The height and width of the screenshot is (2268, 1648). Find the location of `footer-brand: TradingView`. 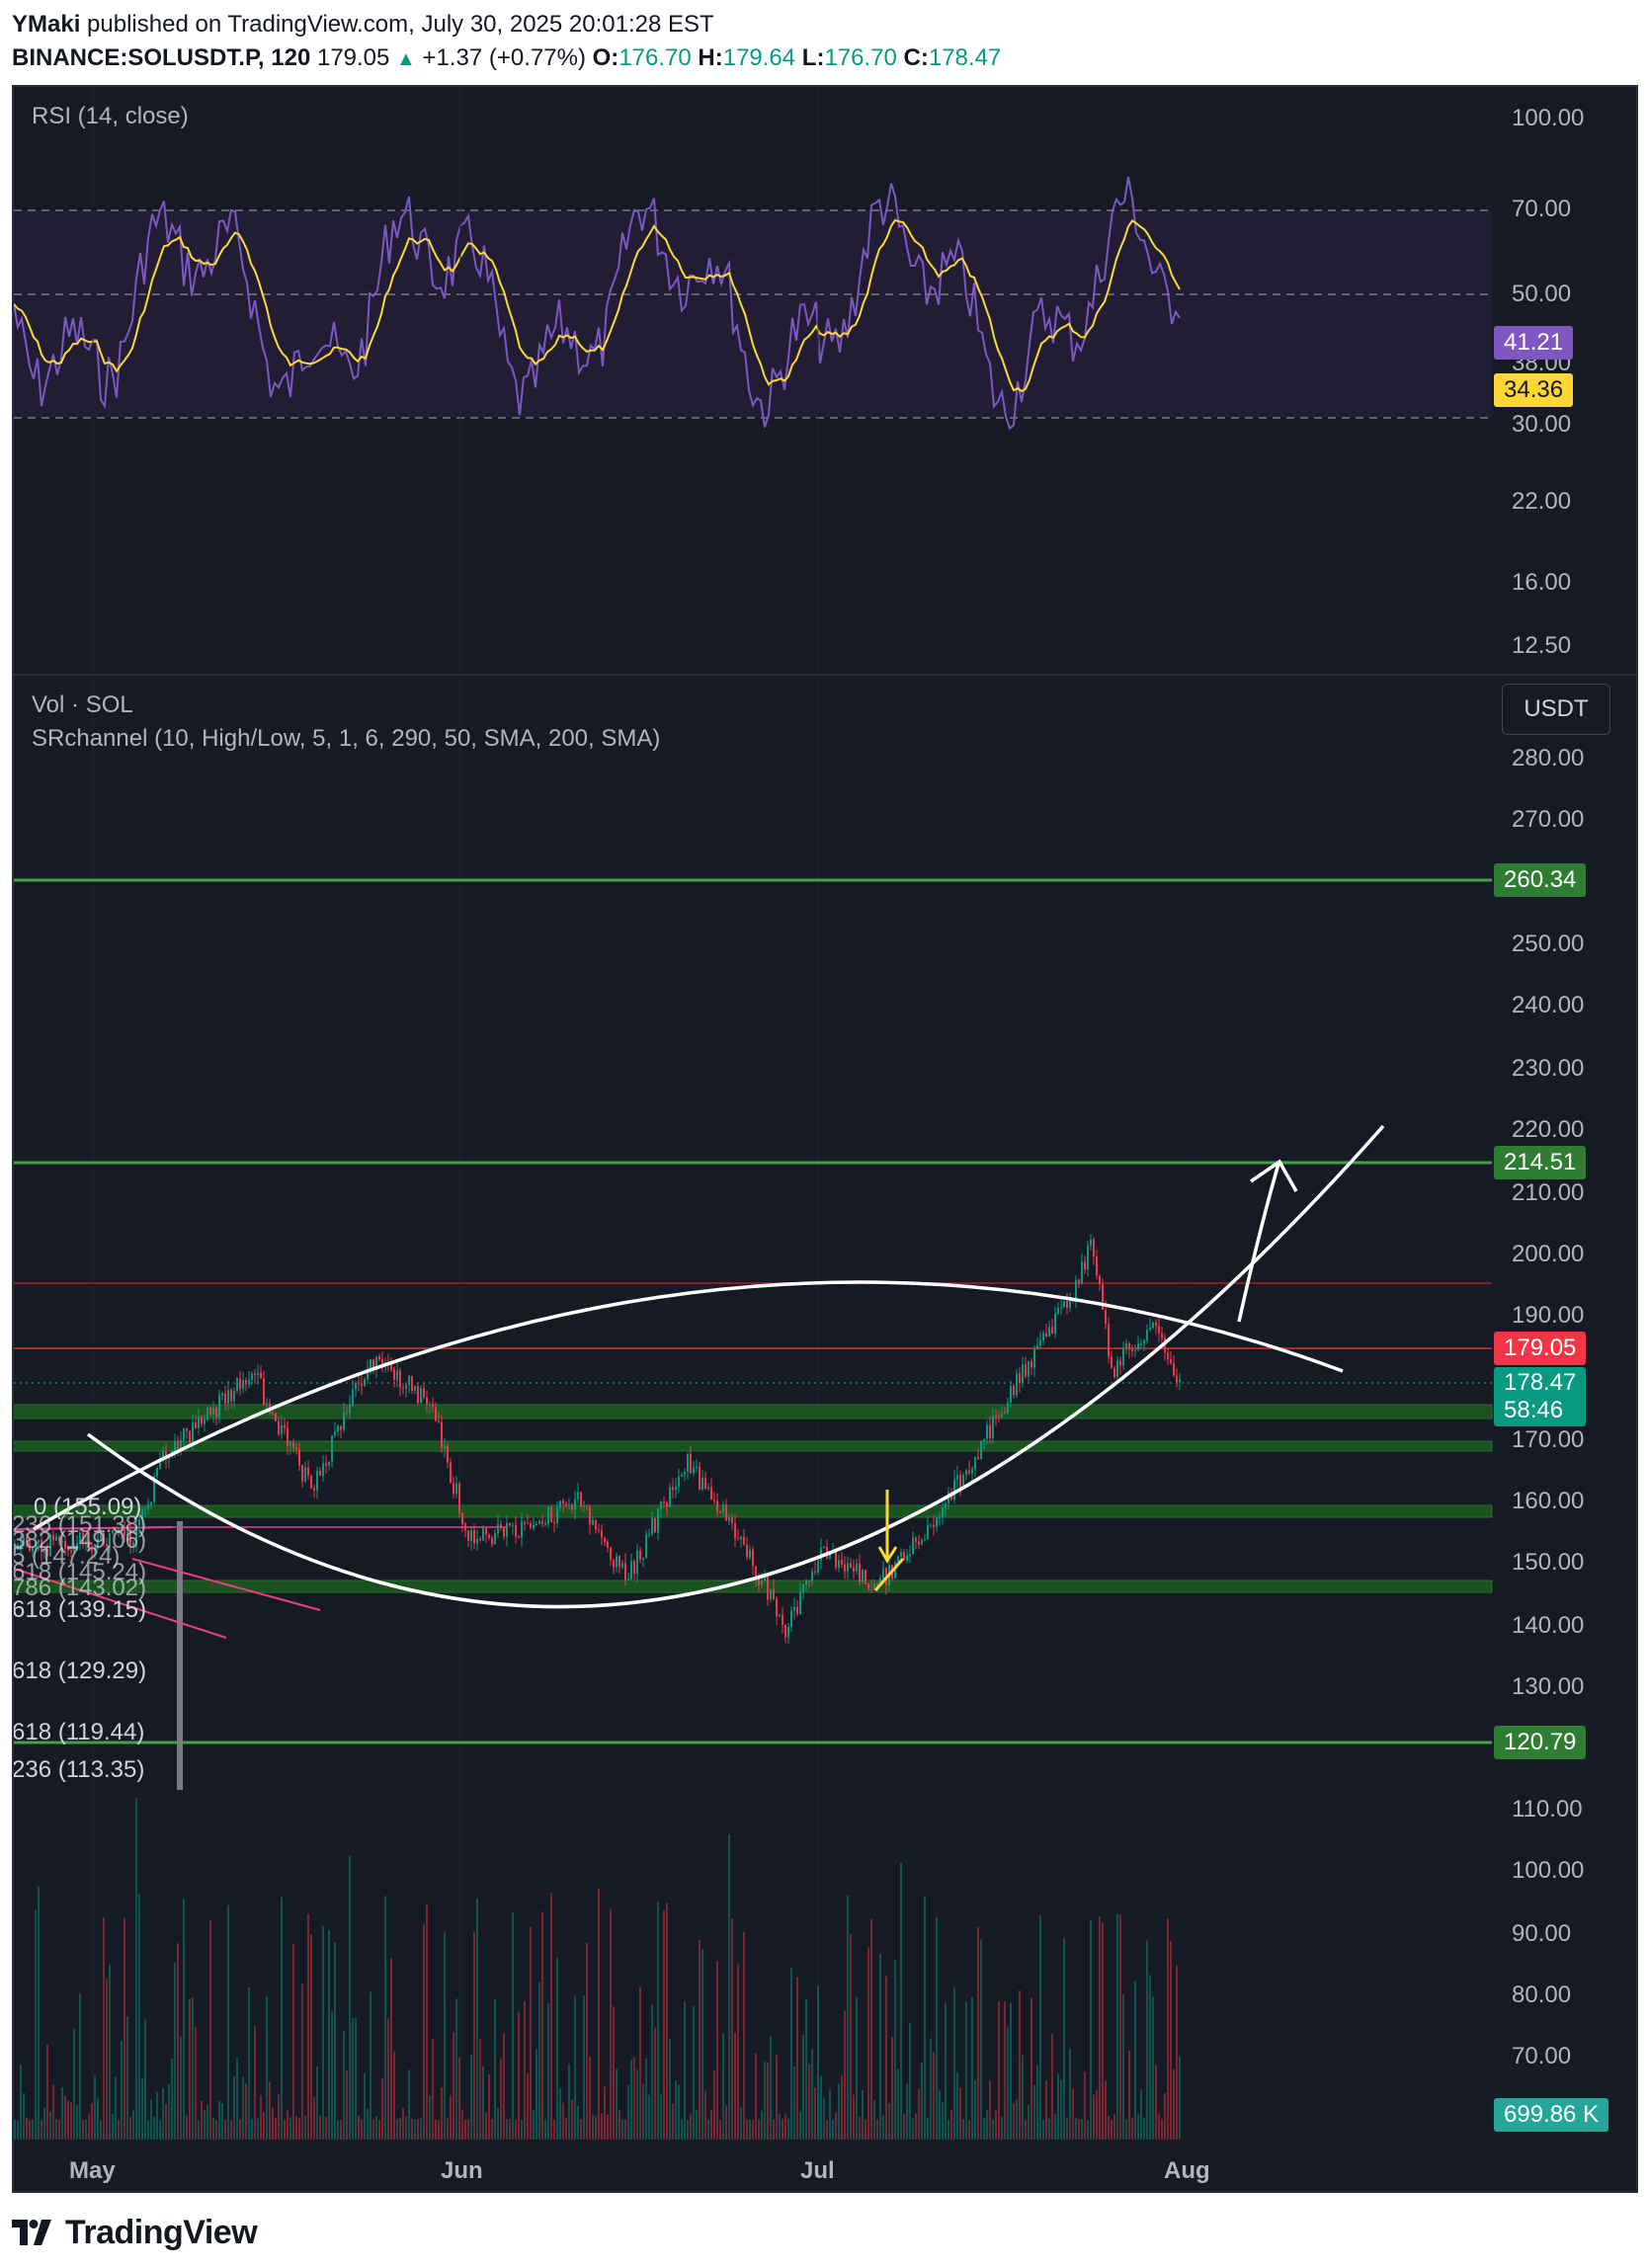

footer-brand: TradingView is located at coordinates (135, 2232).